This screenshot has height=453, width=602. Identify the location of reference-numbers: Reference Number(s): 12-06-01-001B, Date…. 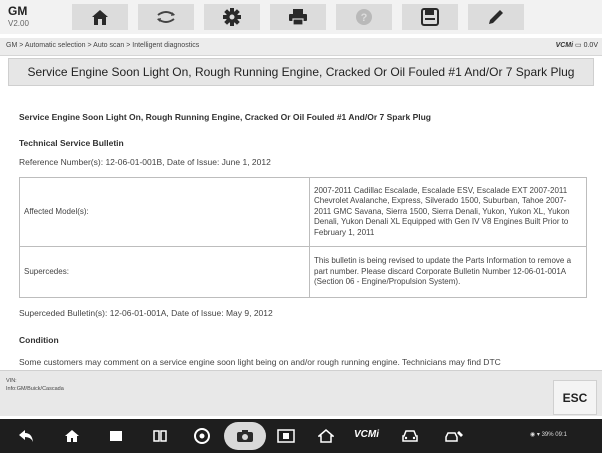
(145, 162).